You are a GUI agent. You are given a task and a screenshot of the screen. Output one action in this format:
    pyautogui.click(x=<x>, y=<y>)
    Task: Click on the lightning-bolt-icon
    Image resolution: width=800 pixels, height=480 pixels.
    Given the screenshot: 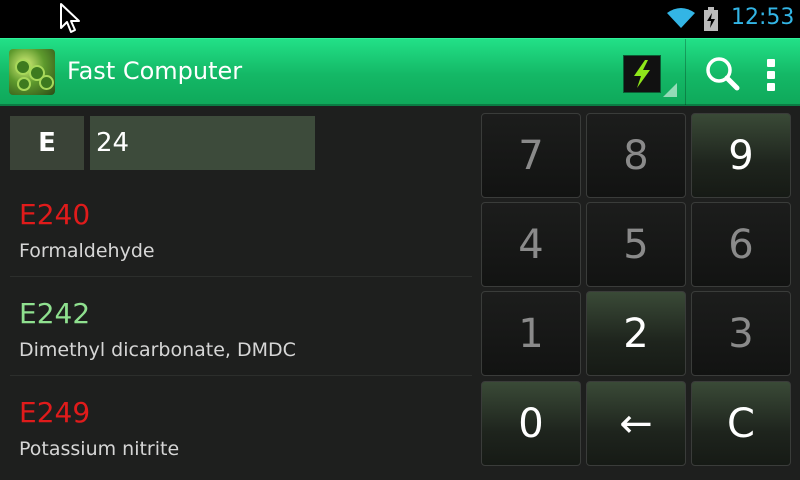 What is the action you would take?
    pyautogui.click(x=642, y=74)
    